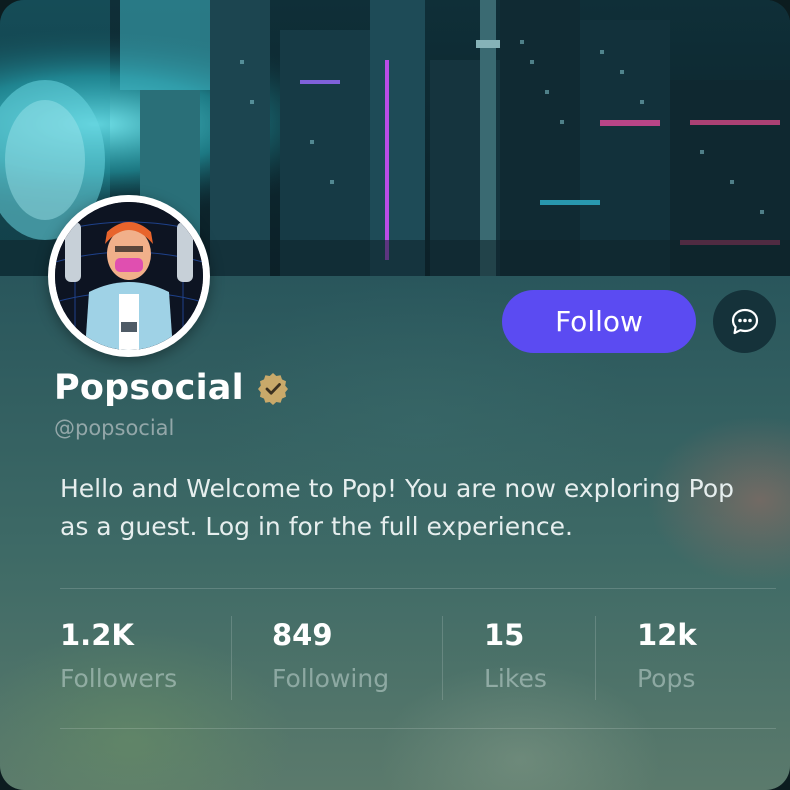  What do you see at coordinates (118, 657) in the screenshot?
I see `stat-followers: 1.2K Followers` at bounding box center [118, 657].